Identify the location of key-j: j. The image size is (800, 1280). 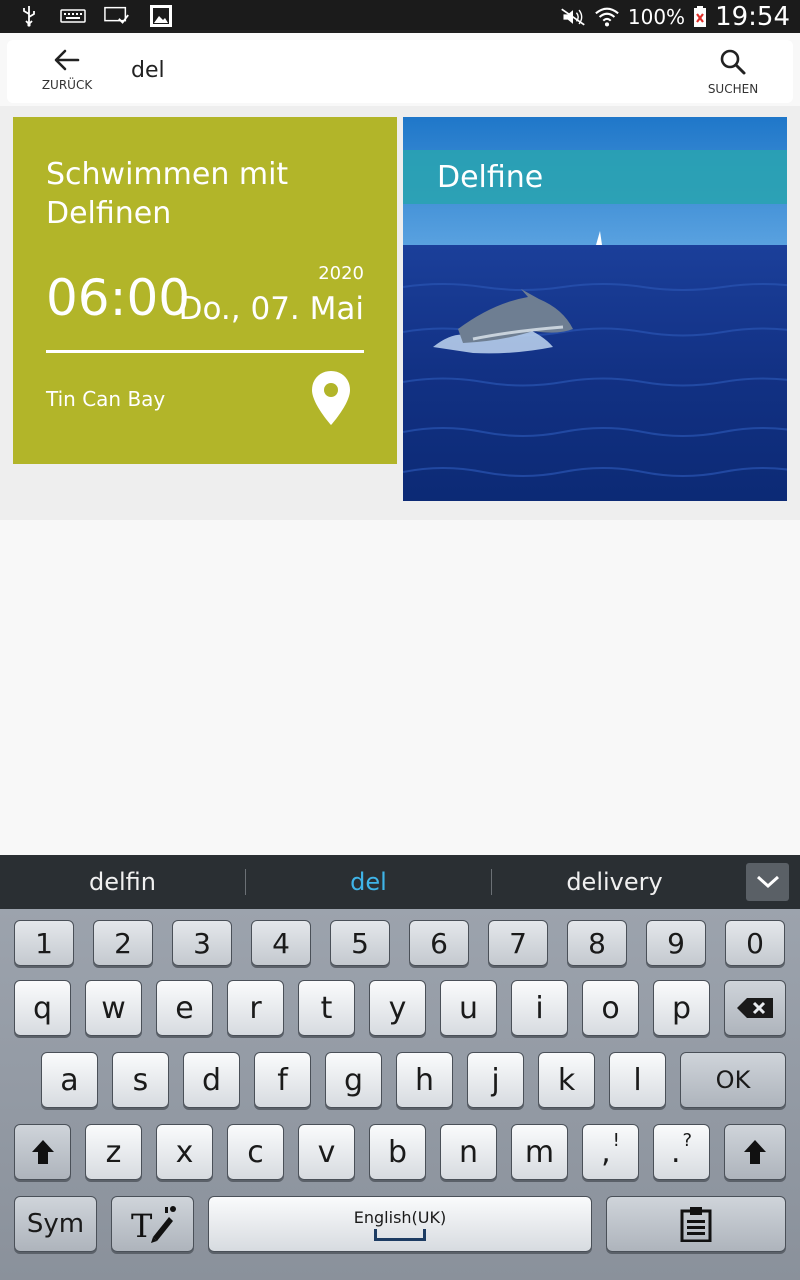
(495, 1080).